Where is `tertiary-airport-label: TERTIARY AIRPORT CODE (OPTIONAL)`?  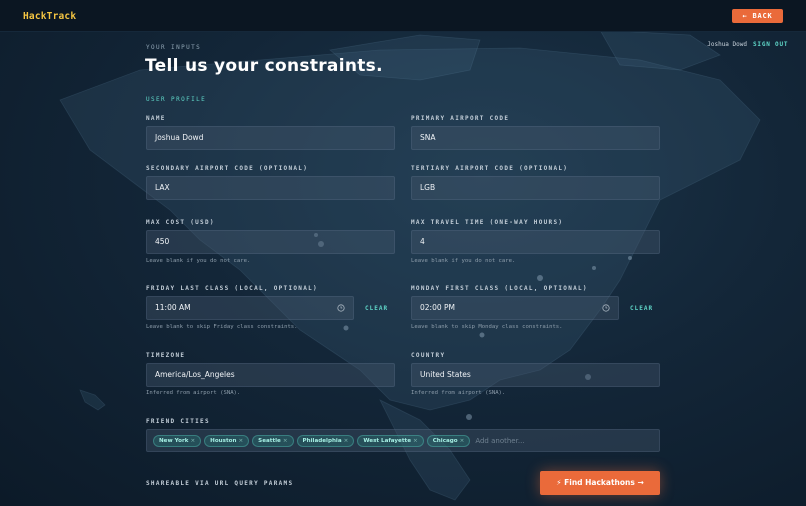
tertiary-airport-label: TERTIARY AIRPORT CODE (OPTIONAL) is located at coordinates (490, 168).